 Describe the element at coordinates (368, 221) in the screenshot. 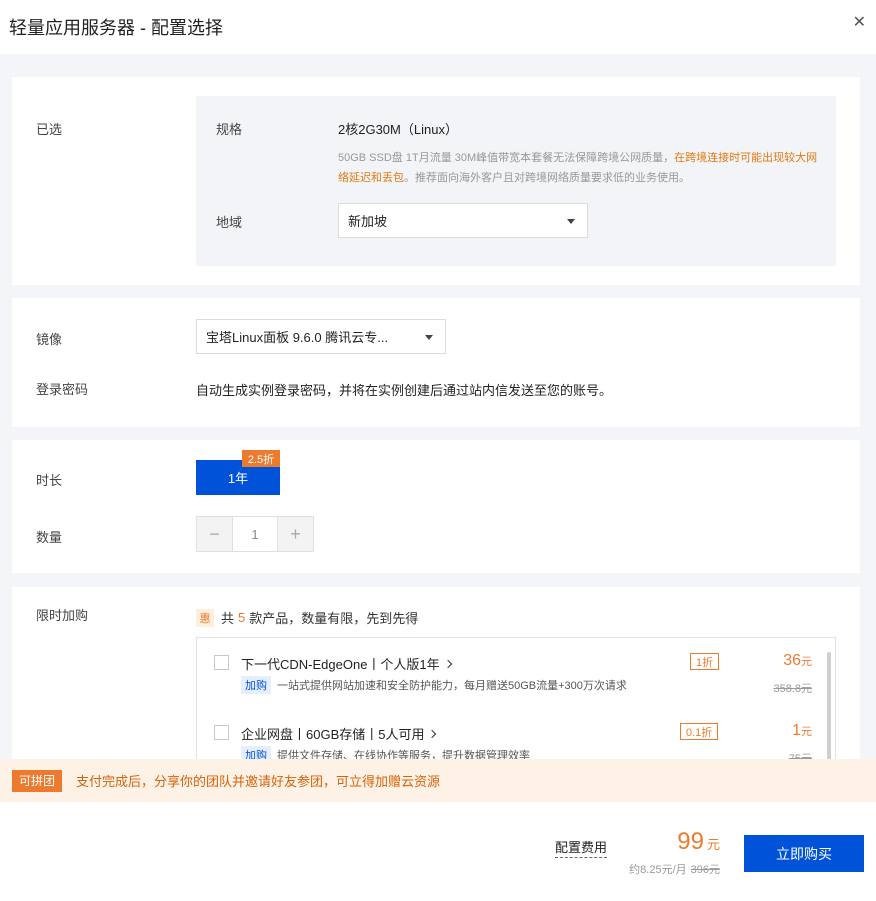

I see `region-value: 新加坡` at that location.